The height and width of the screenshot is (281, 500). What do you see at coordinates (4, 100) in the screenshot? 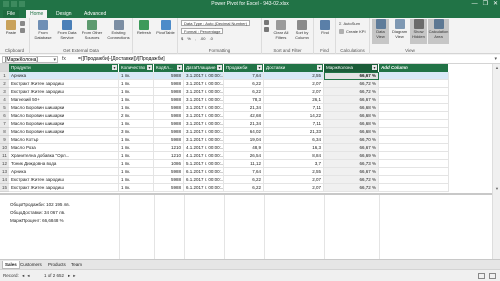
I see `row-number: 4` at bounding box center [4, 100].